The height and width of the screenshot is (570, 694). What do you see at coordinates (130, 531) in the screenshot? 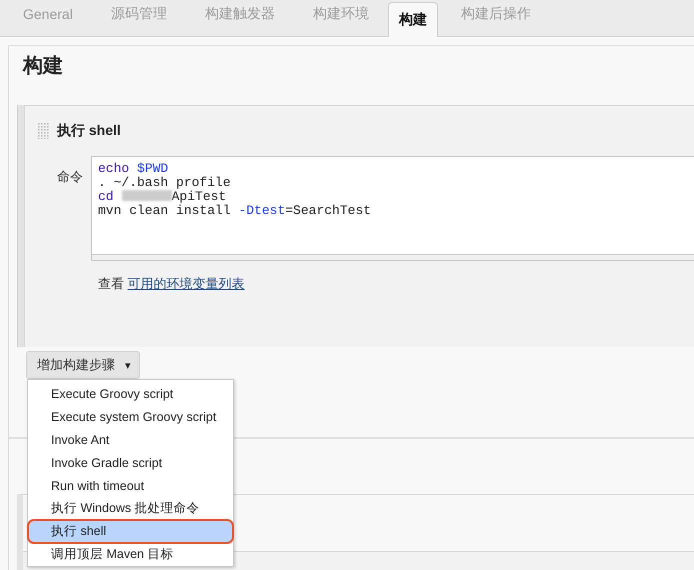
I see `menu-item: 执行 shell` at bounding box center [130, 531].